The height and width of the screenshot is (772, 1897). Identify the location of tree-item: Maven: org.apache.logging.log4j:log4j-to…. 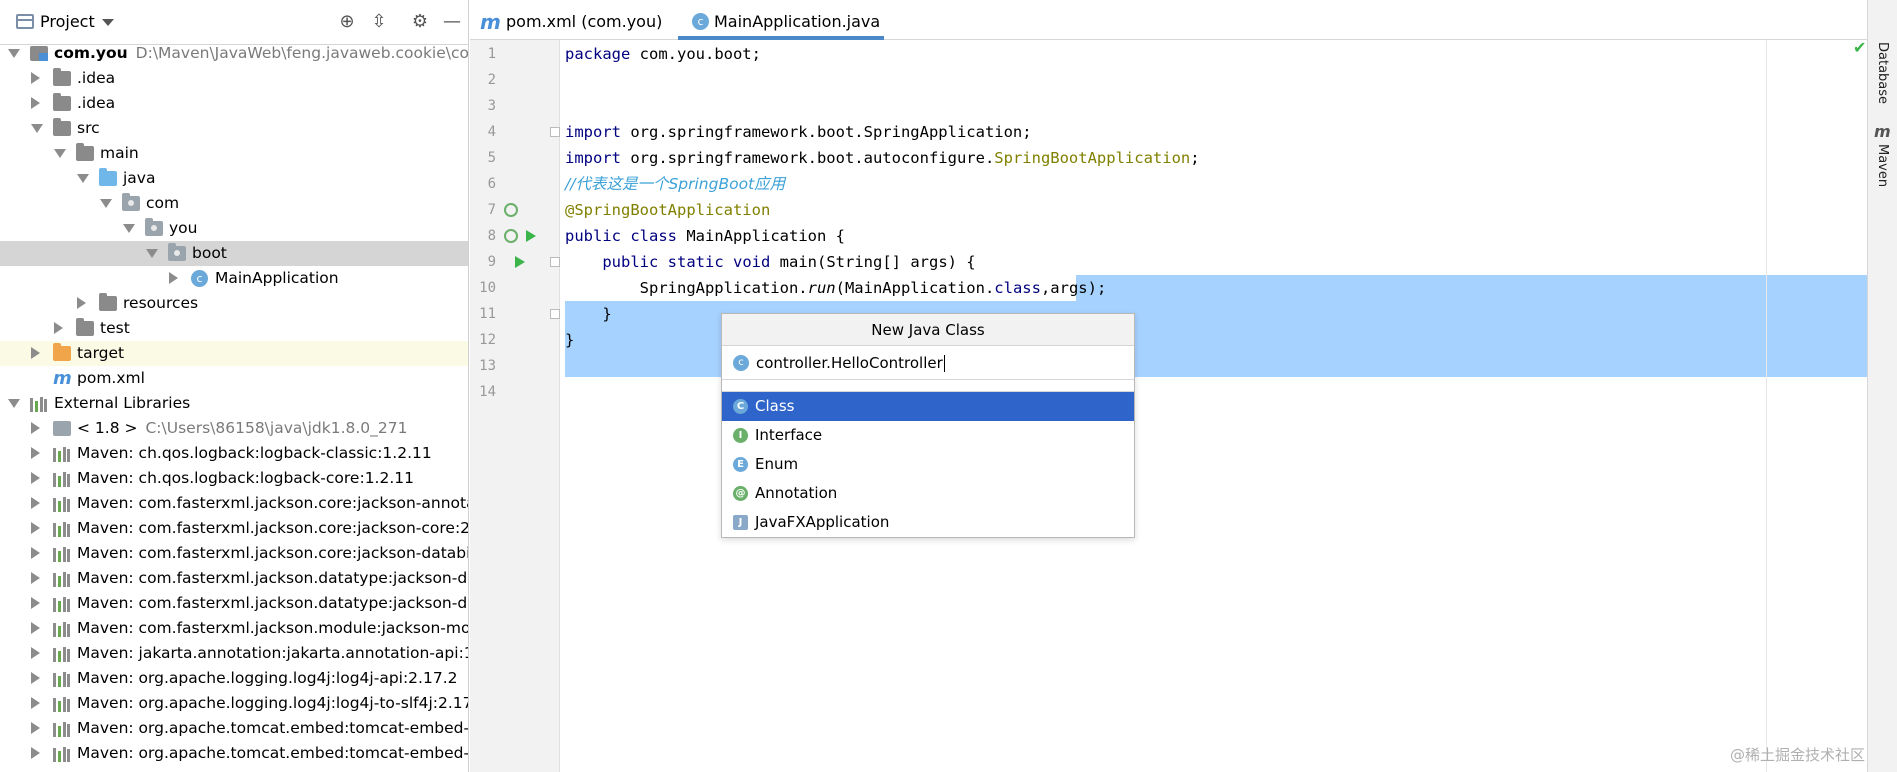
(234, 703).